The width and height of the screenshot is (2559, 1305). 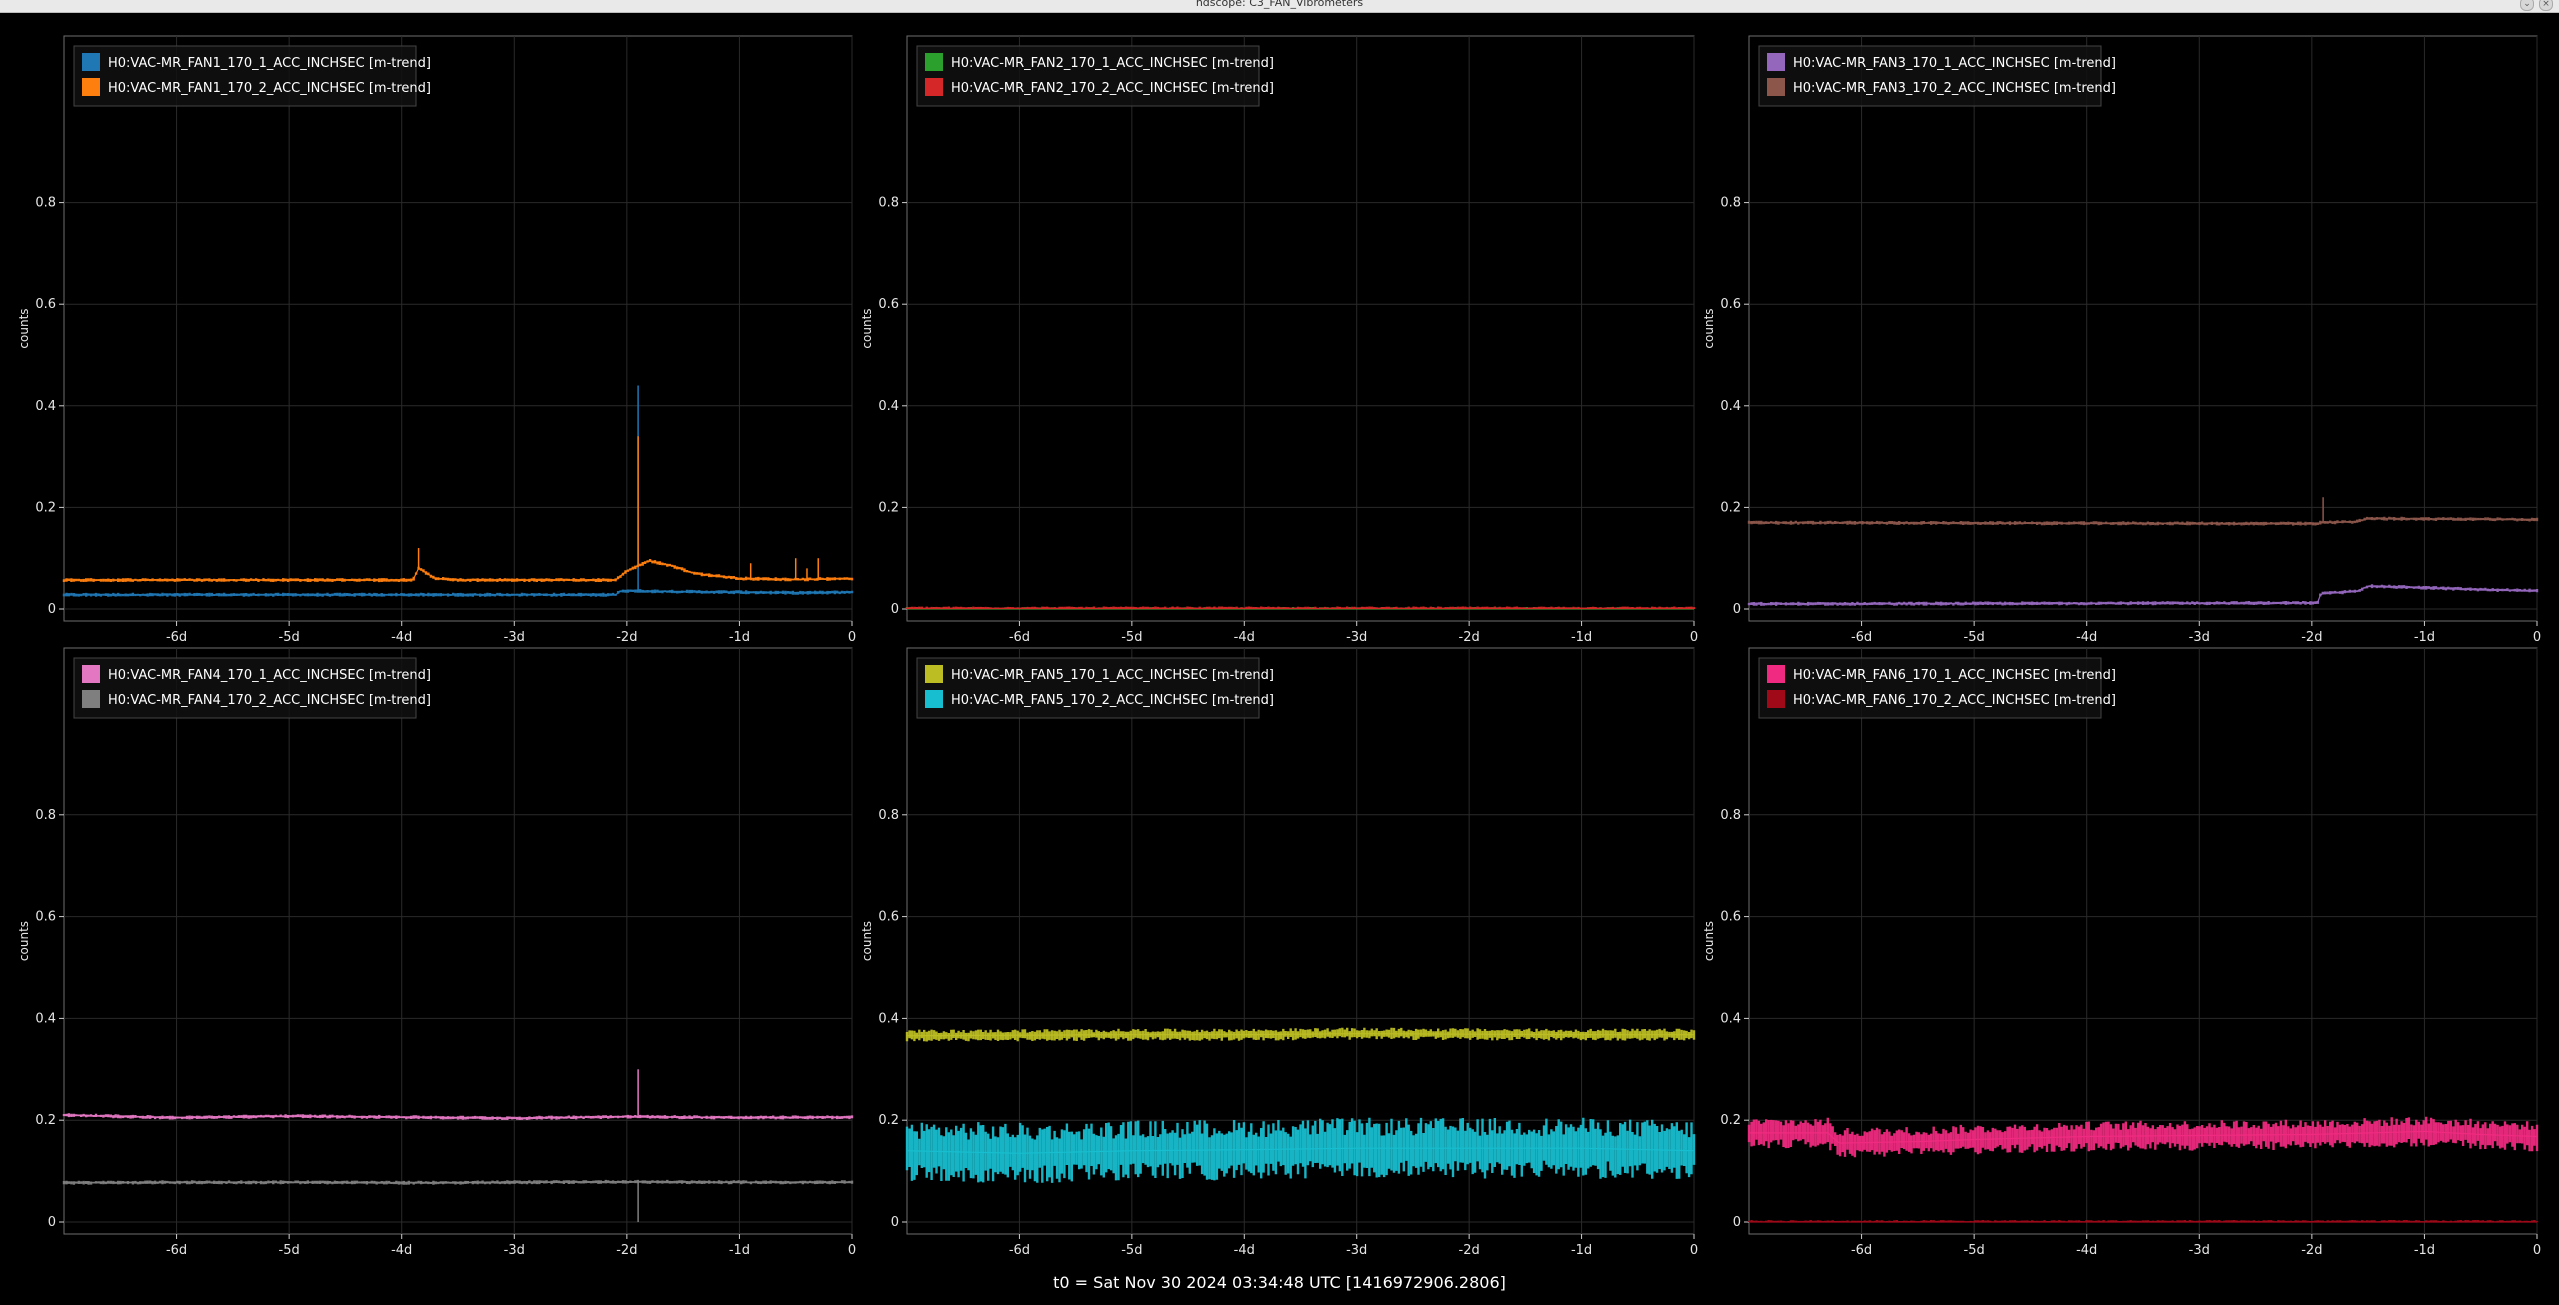 I want to click on window-title: ndscope: C3_FAN_Vibrometers, so click(x=1279, y=4).